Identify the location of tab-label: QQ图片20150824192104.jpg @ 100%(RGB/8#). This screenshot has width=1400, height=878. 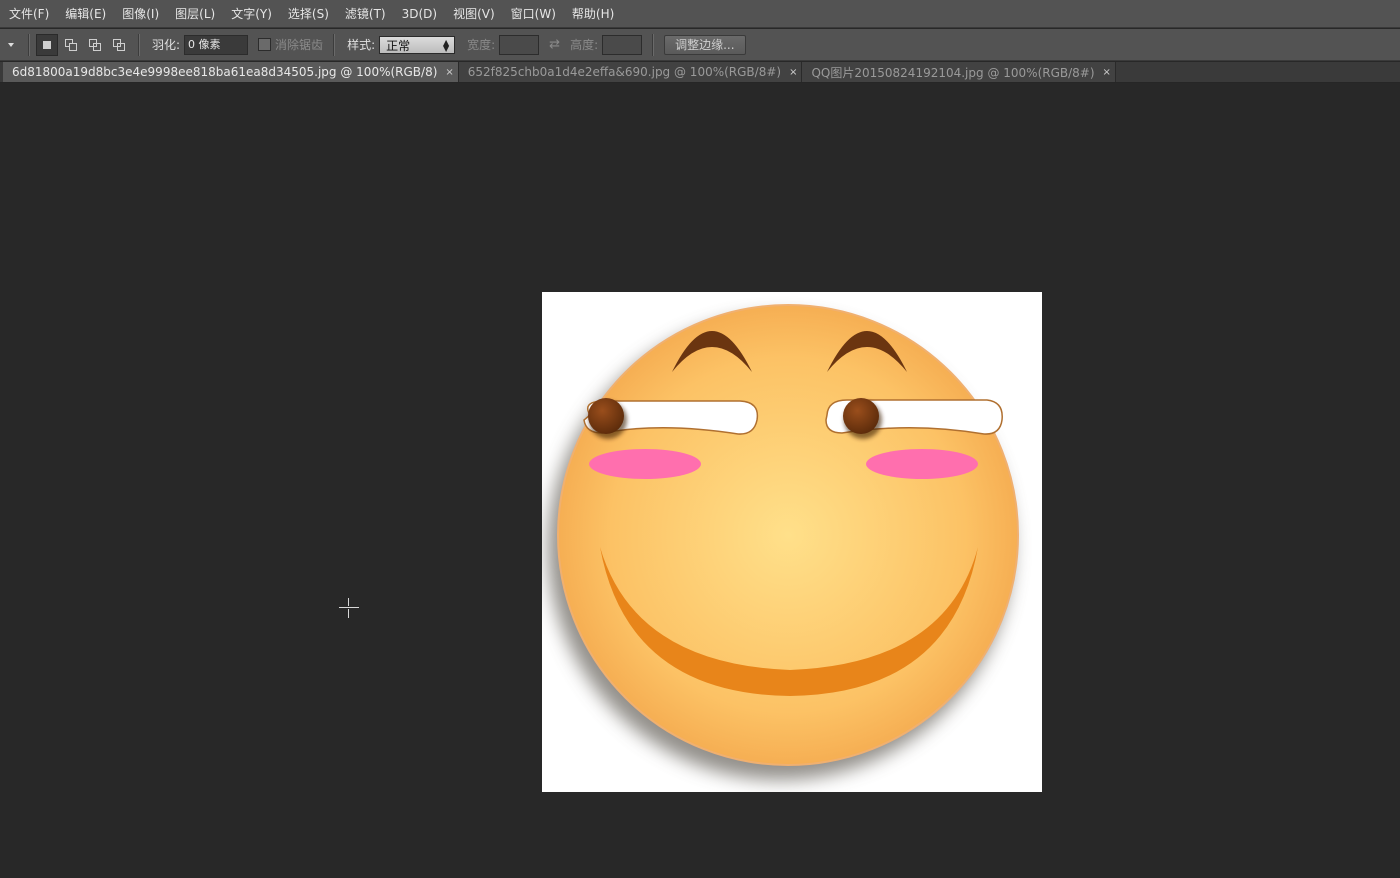
(953, 72).